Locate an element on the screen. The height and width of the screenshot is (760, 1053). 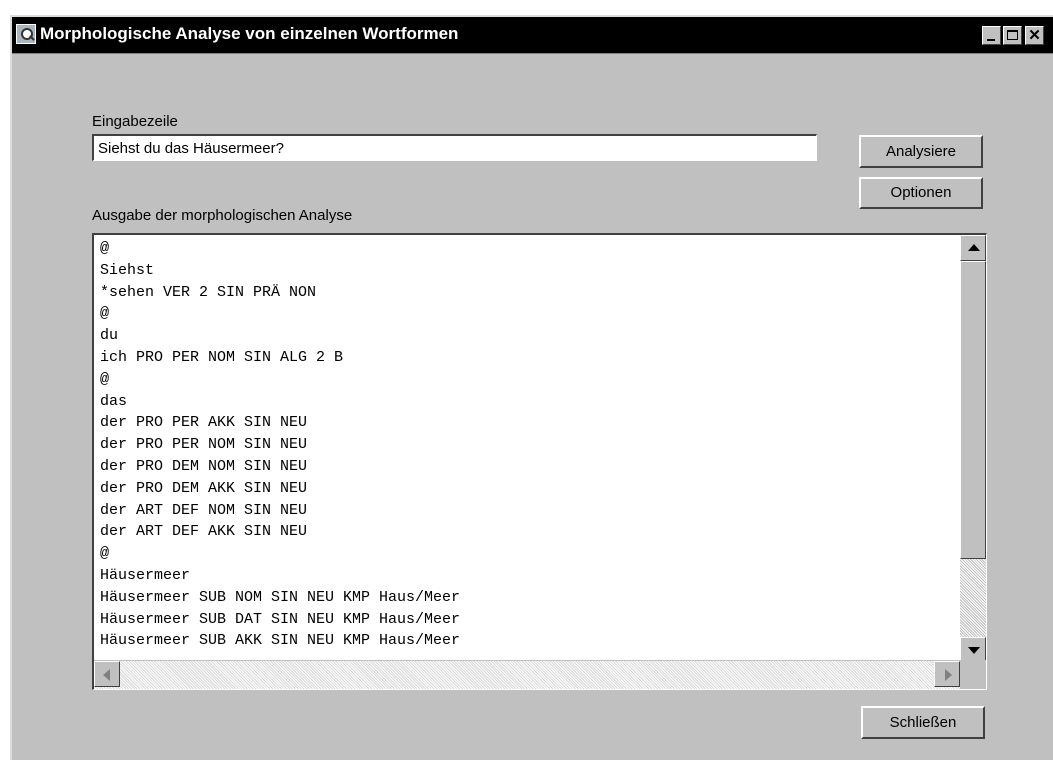
input-line-field is located at coordinates (454, 147).